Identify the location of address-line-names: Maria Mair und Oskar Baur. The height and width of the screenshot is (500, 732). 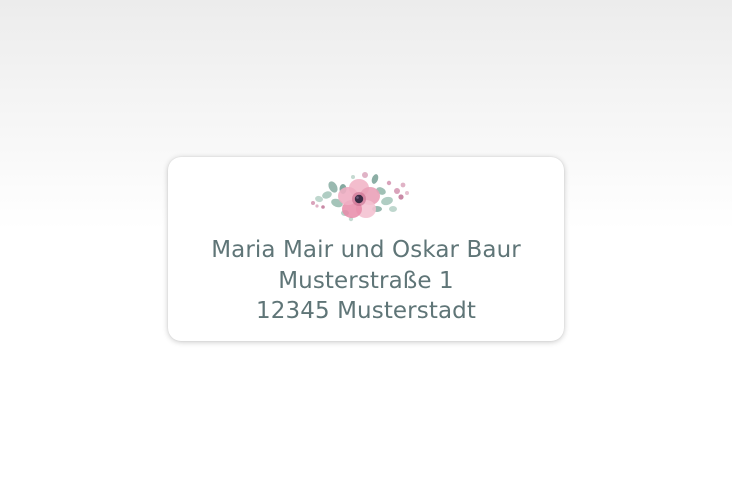
(366, 250).